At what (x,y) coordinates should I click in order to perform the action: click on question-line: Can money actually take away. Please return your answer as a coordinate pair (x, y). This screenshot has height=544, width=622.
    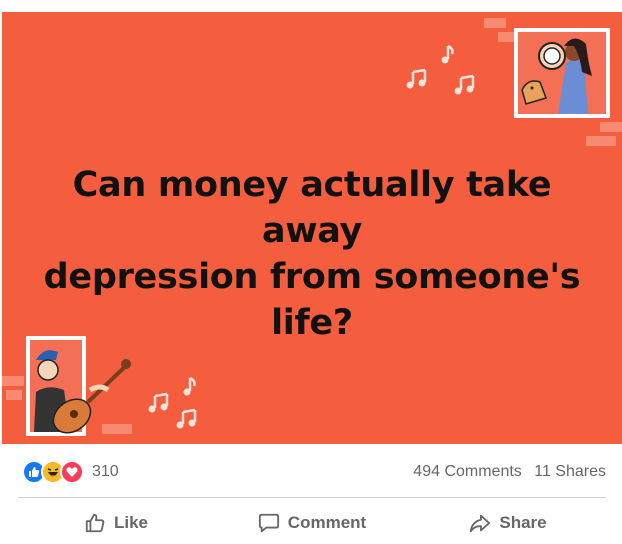
    Looking at the image, I should click on (312, 208).